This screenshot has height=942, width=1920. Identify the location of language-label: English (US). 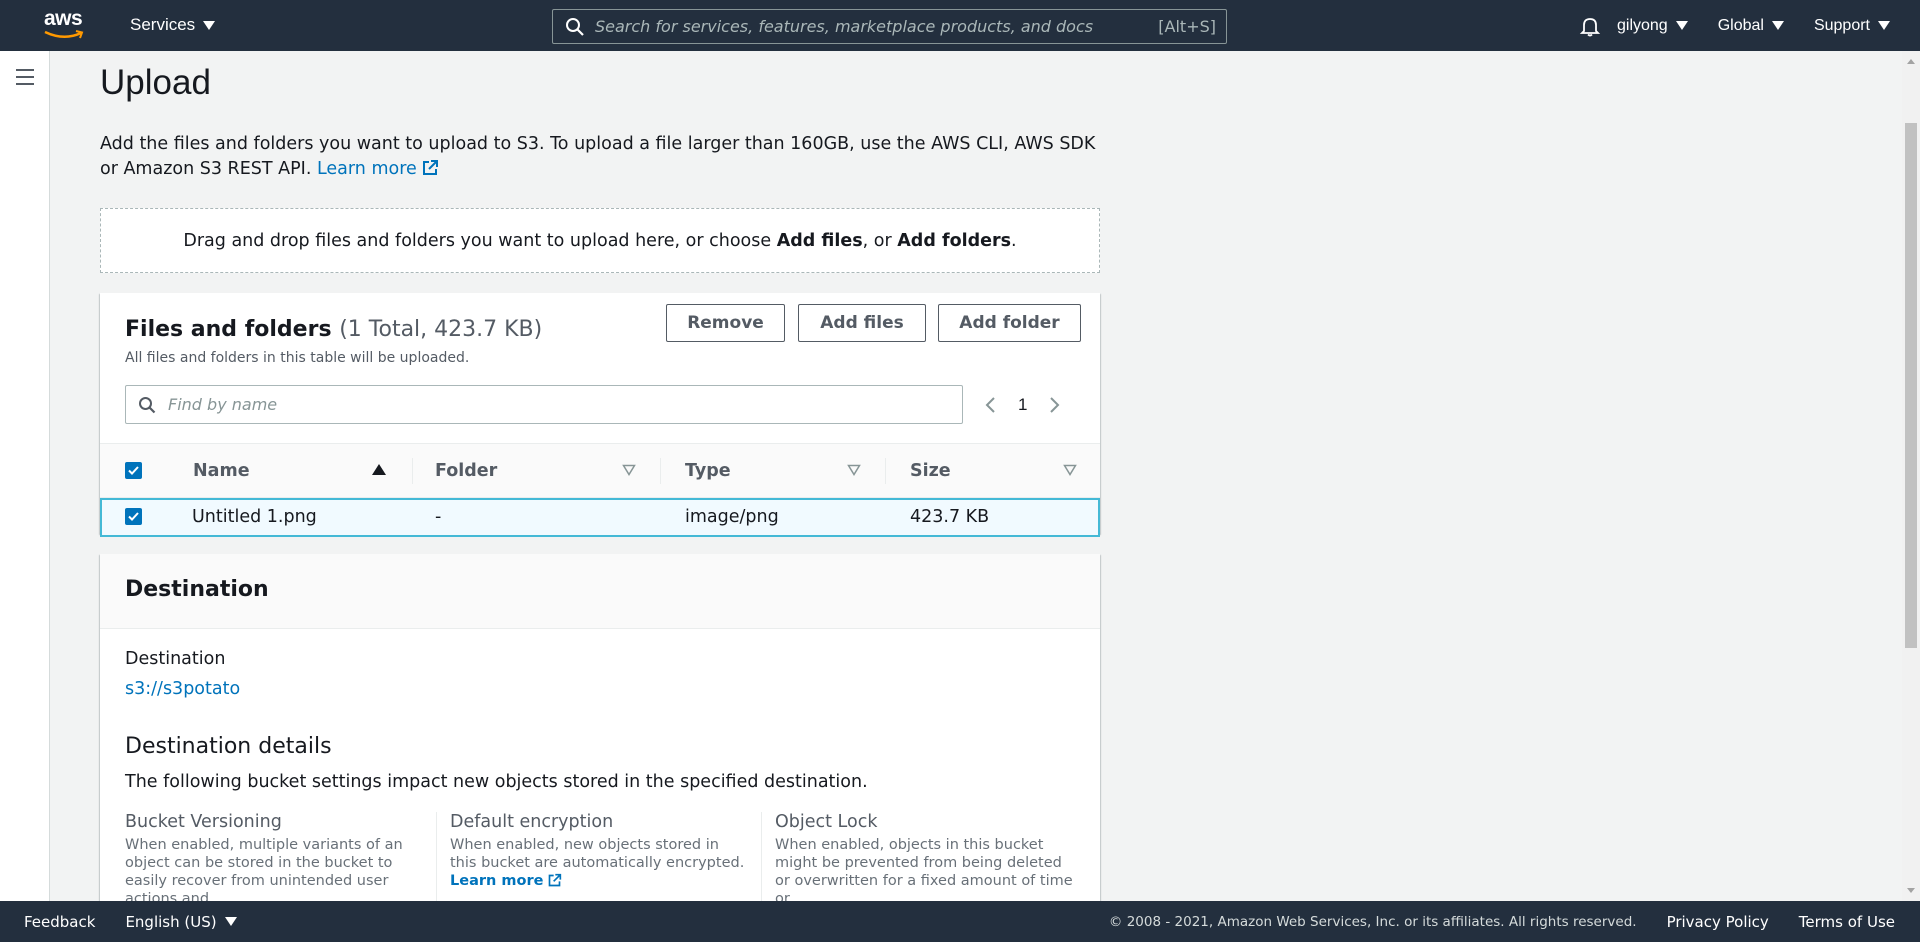
(171, 921).